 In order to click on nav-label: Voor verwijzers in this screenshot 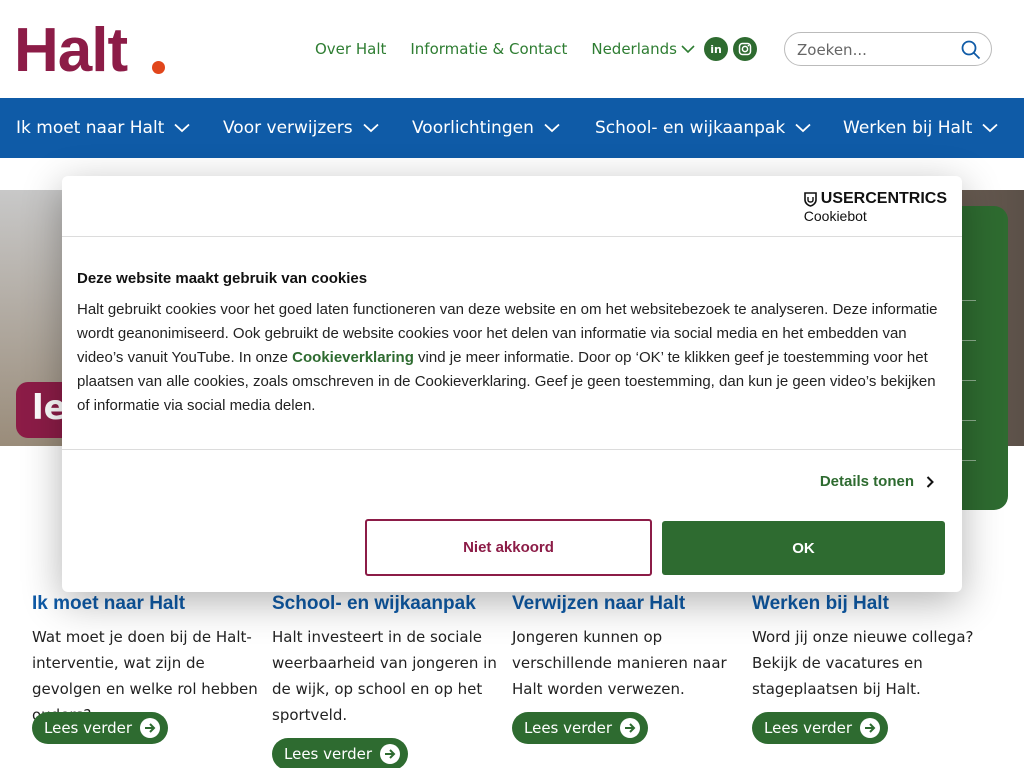, I will do `click(288, 128)`.